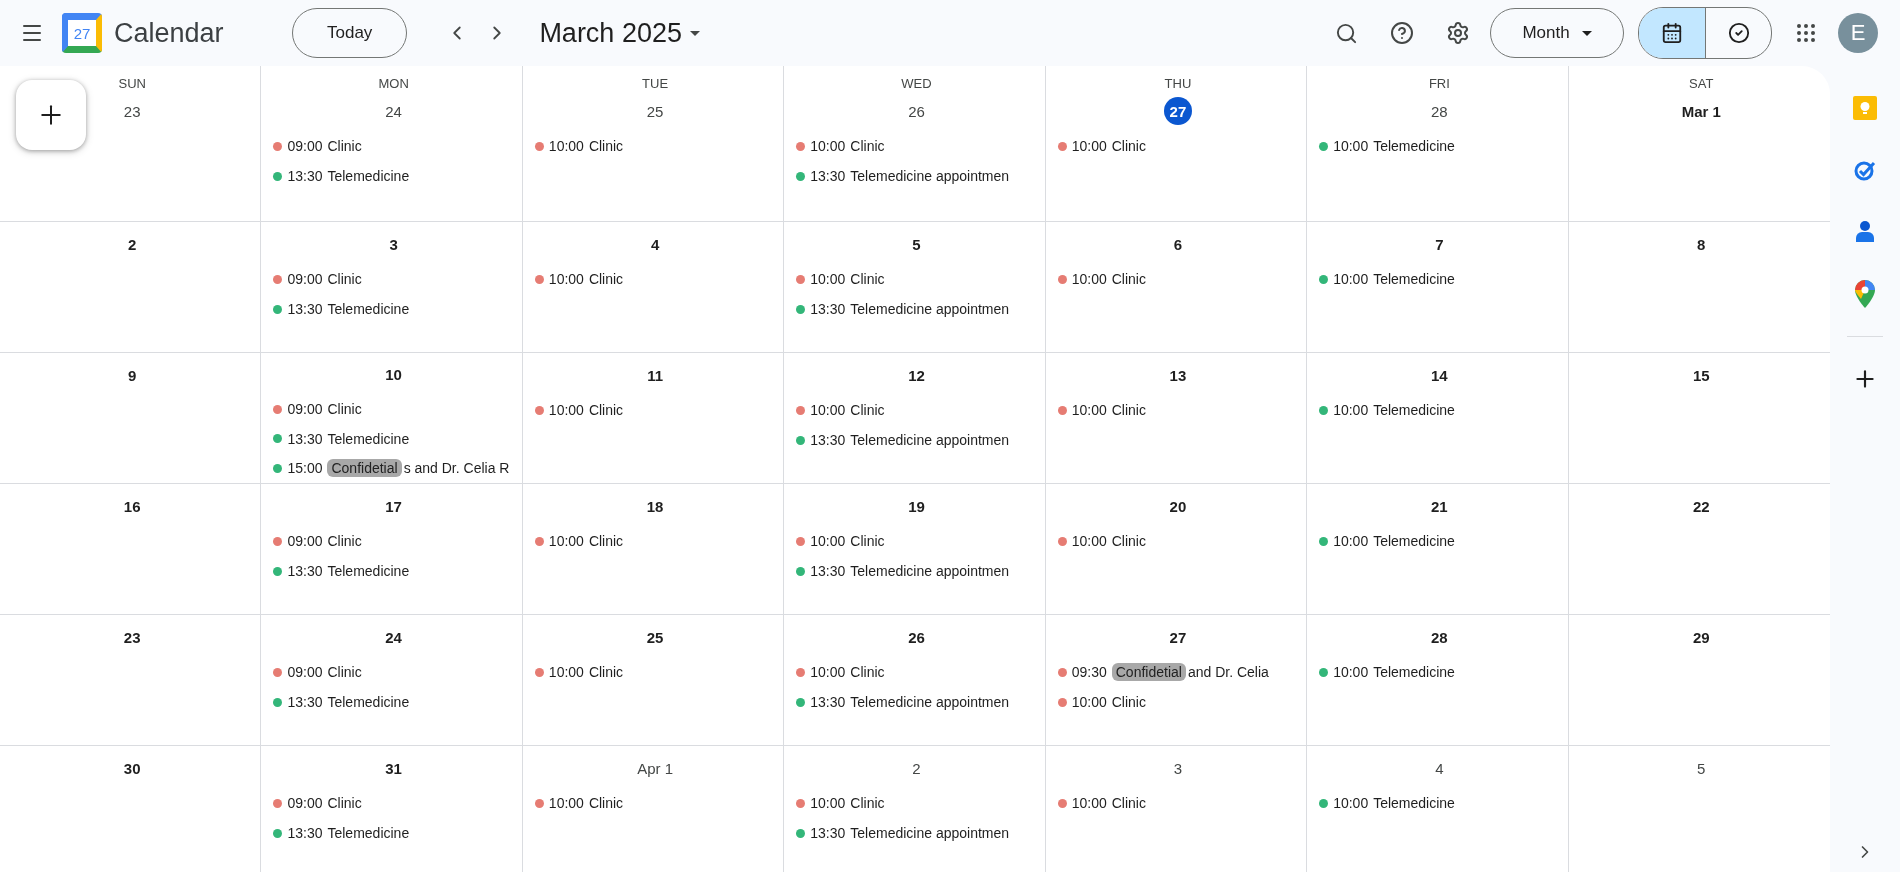 This screenshot has height=872, width=1900. I want to click on date-number: 8, so click(1701, 244).